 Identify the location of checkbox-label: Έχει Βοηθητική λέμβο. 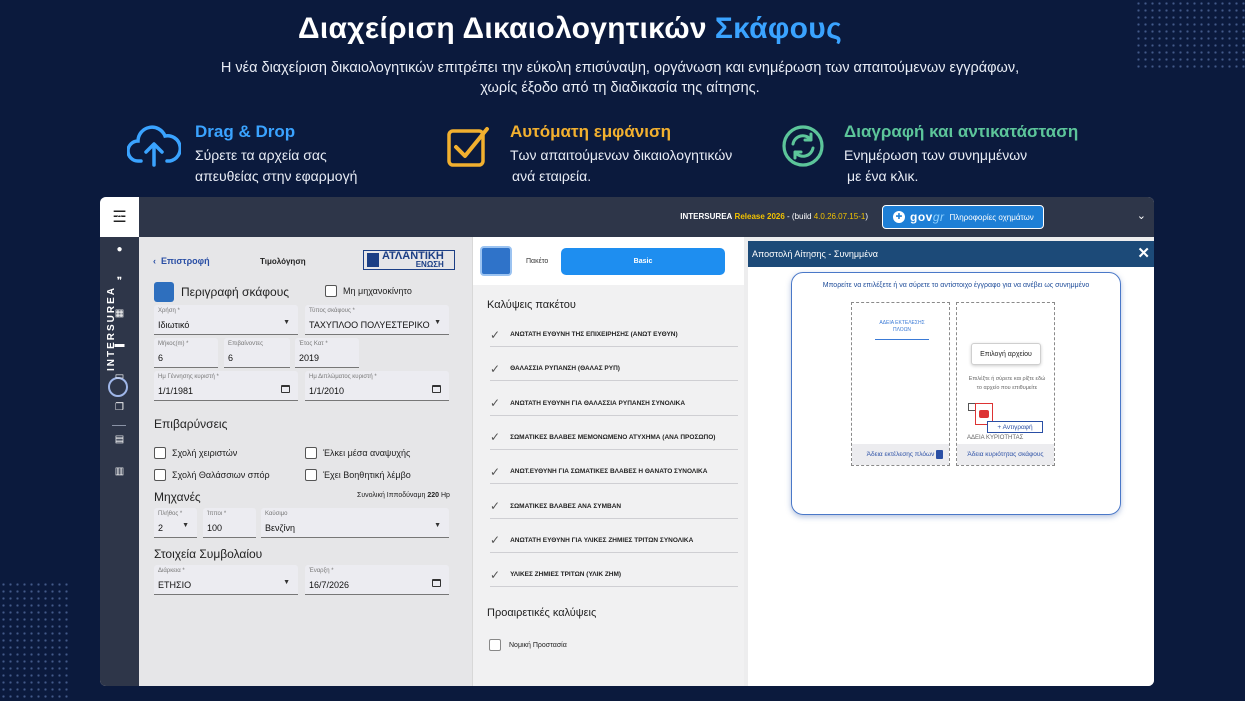
(367, 475).